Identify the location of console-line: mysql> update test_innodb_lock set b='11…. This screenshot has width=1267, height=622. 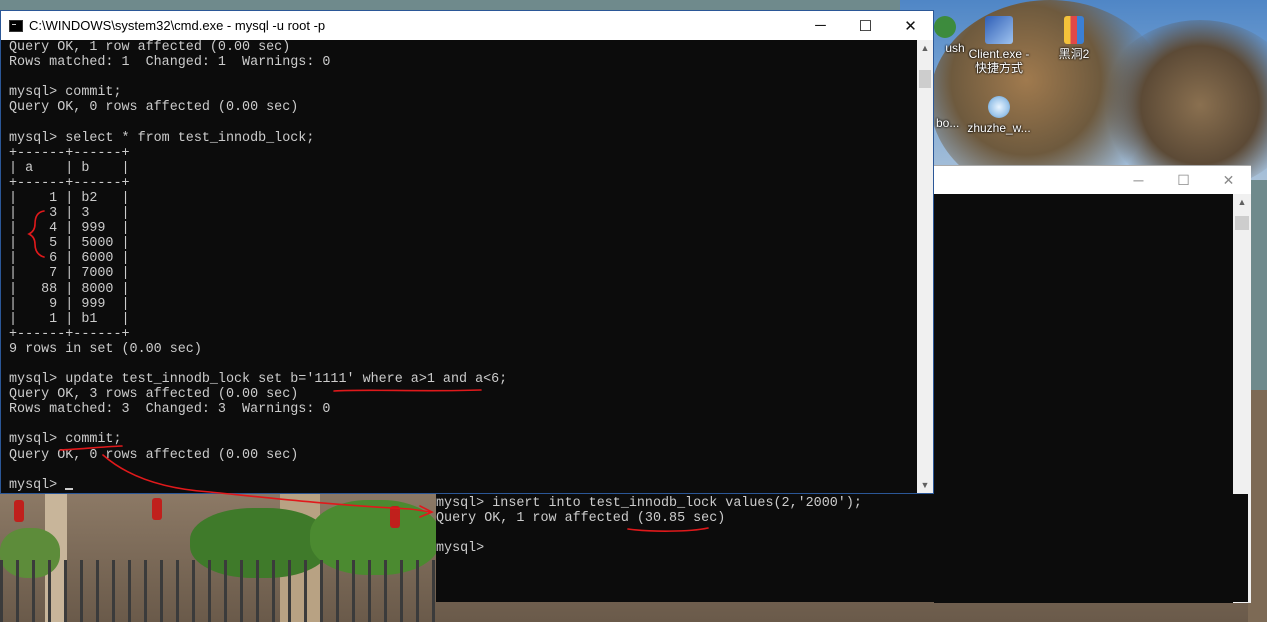
(258, 380).